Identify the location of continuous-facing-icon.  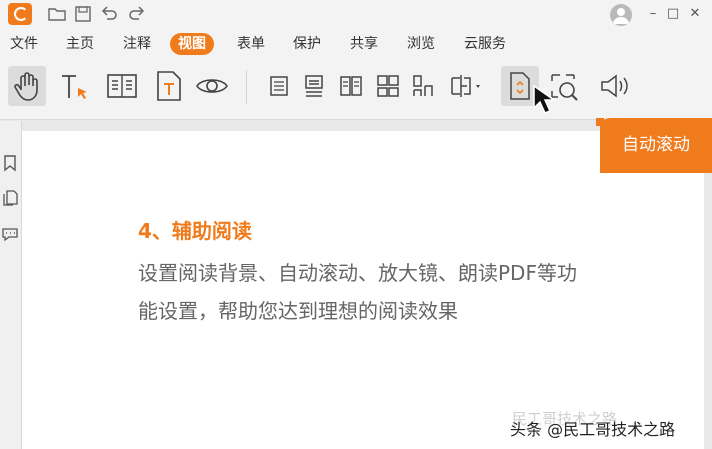
(388, 86).